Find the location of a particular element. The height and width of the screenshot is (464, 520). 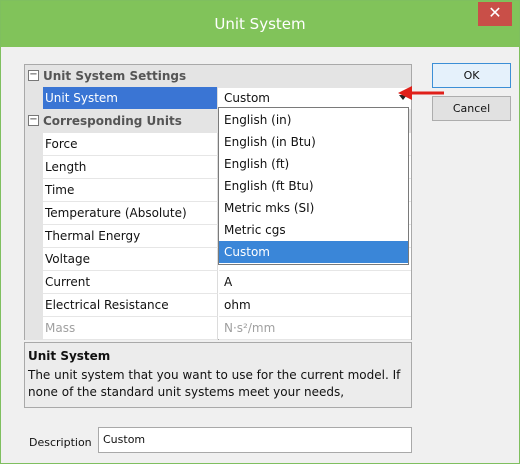

window-title: Unit System is located at coordinates (260, 24).